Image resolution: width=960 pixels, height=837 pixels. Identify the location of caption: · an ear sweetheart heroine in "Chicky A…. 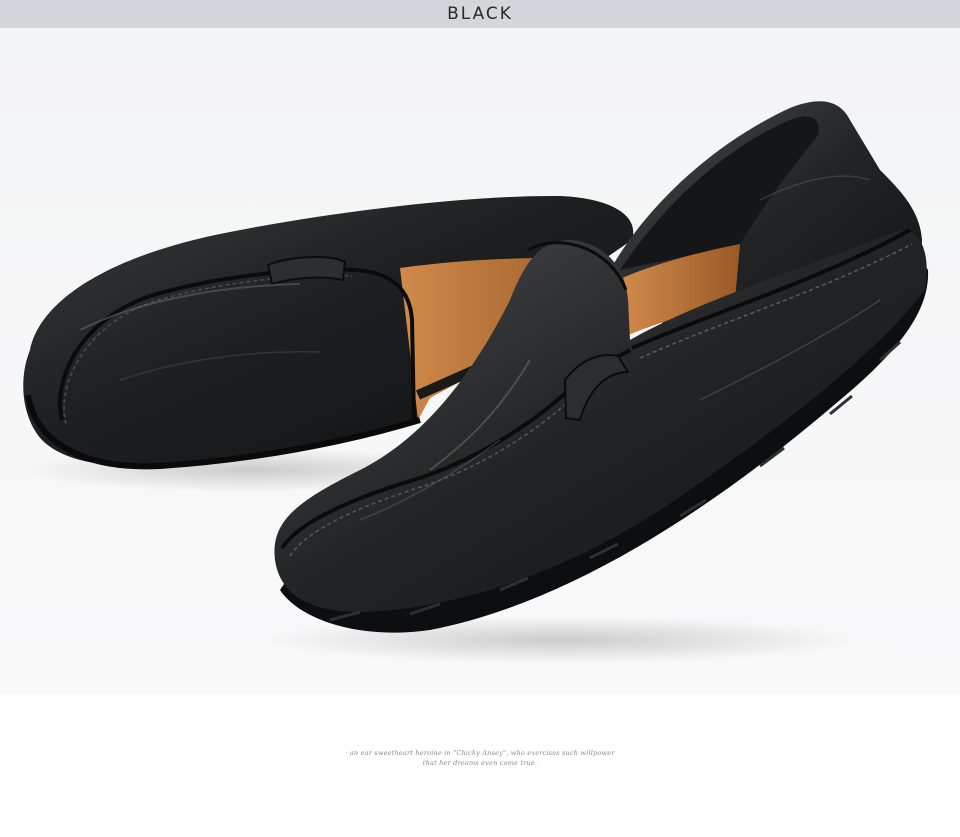
(480, 758).